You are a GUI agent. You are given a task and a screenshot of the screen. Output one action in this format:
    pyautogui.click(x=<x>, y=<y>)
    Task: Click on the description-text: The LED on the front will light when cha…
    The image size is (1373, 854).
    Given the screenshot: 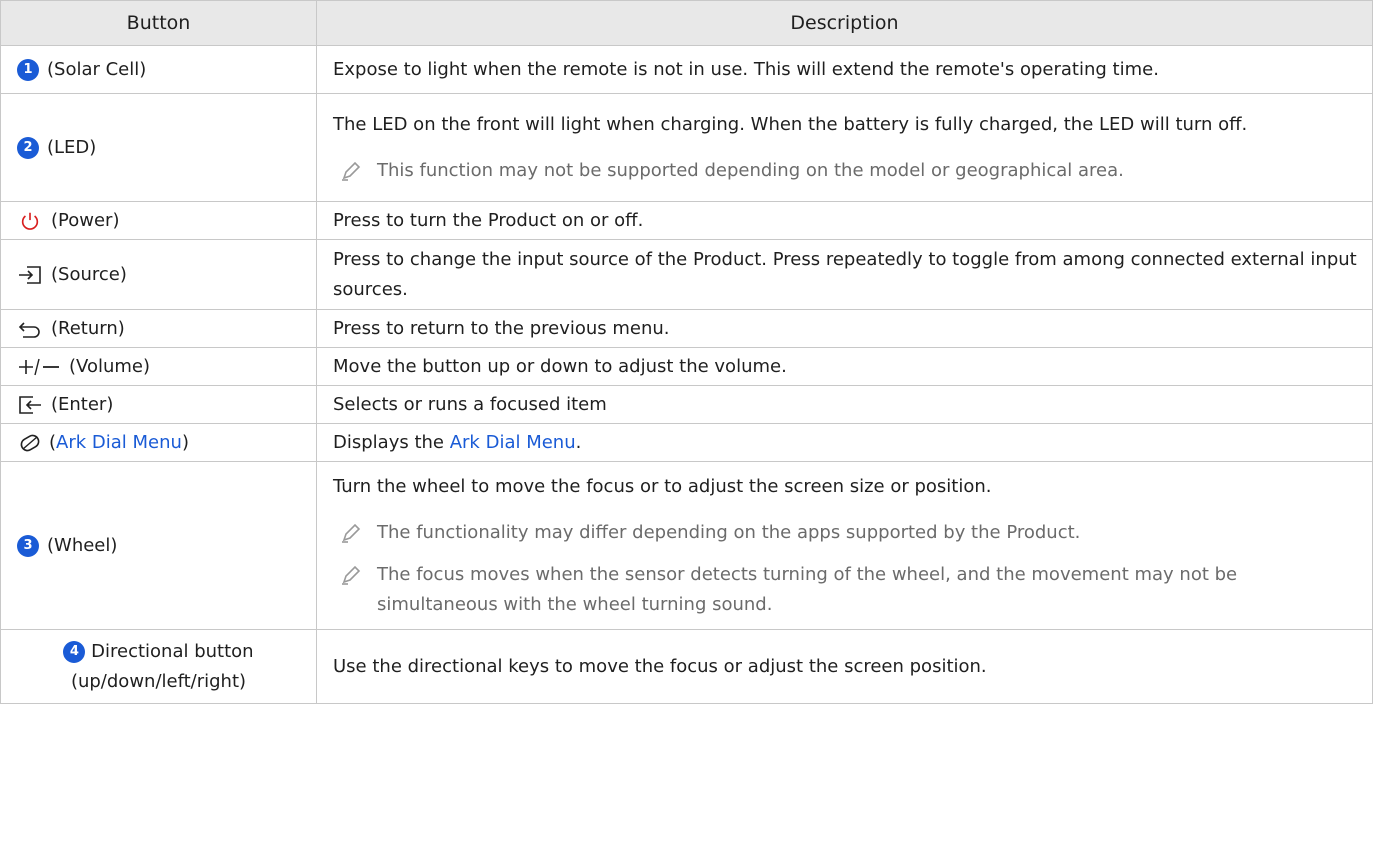 What is the action you would take?
    pyautogui.click(x=790, y=124)
    